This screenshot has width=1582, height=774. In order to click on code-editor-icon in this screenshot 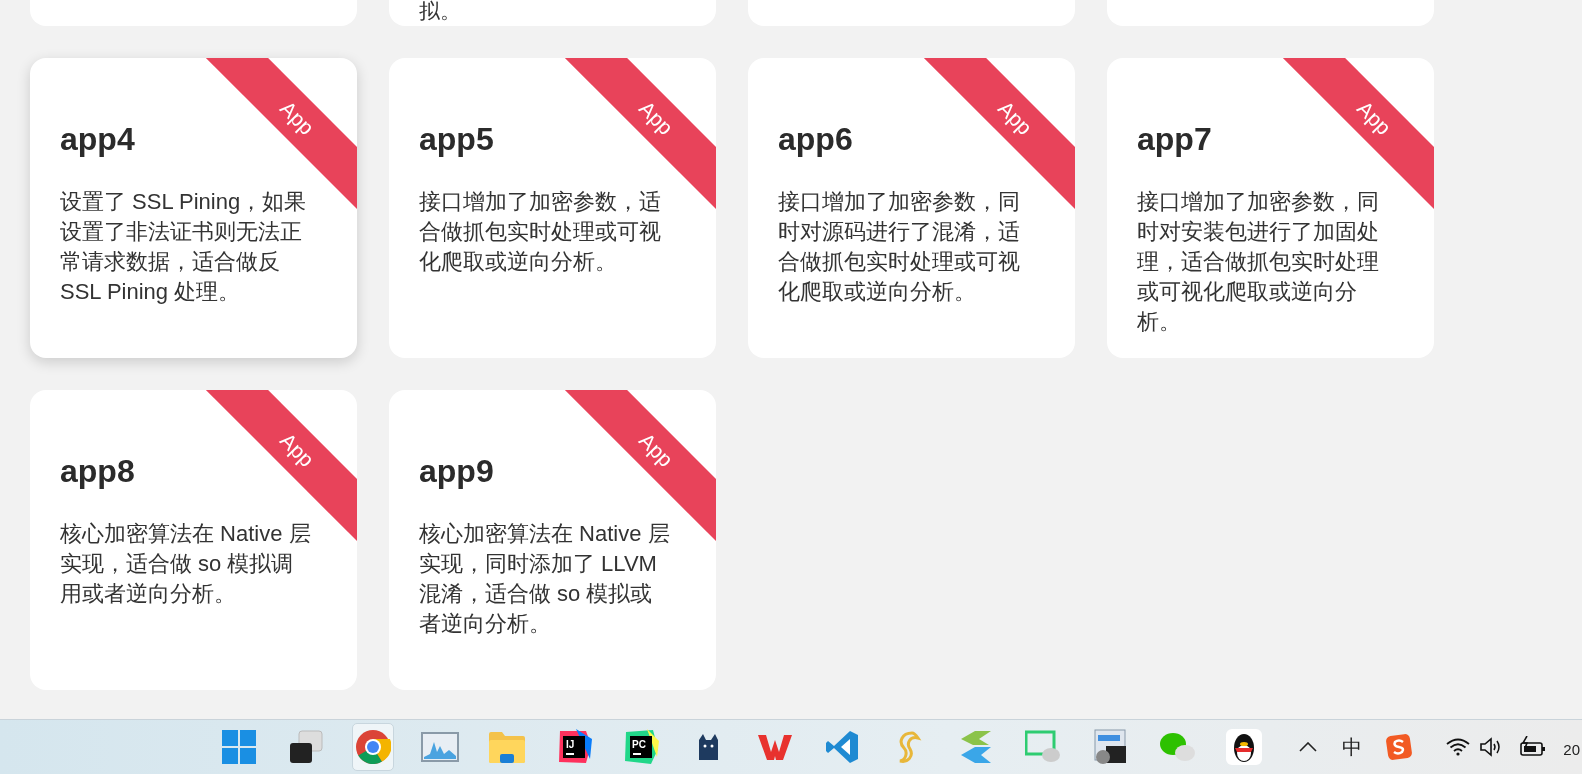, I will do `click(842, 747)`.